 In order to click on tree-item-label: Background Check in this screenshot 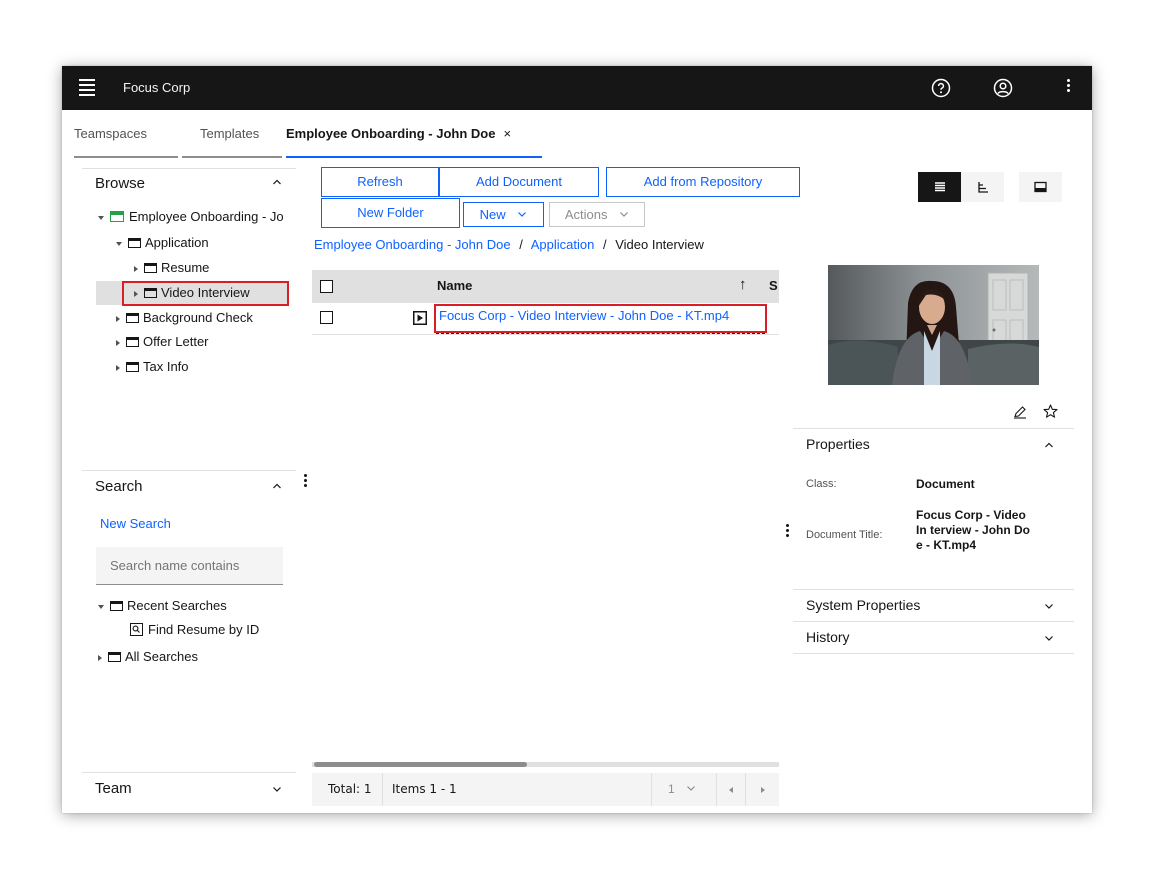, I will do `click(198, 317)`.